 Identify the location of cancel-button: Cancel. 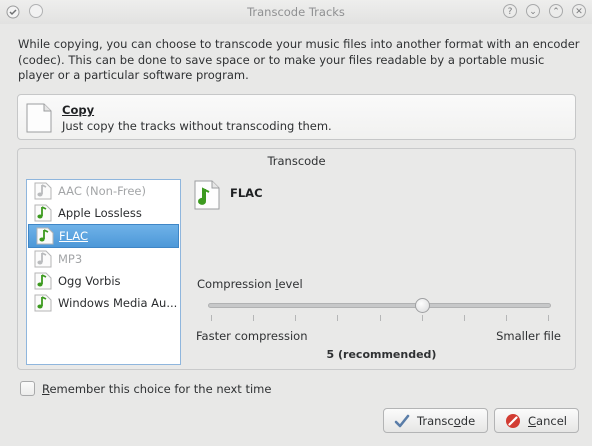
(536, 420).